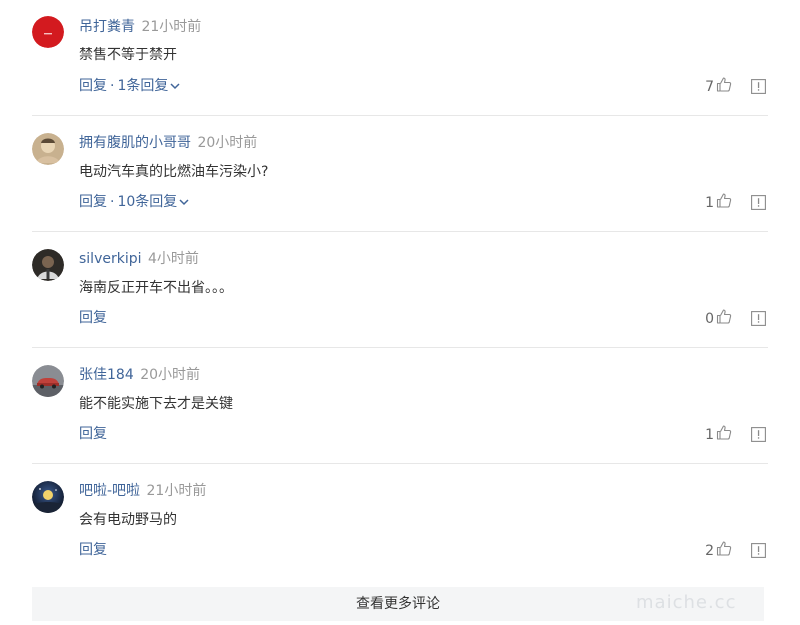 The width and height of the screenshot is (800, 625). I want to click on comment-text: 海南反正开车不出省。。。, so click(156, 288).